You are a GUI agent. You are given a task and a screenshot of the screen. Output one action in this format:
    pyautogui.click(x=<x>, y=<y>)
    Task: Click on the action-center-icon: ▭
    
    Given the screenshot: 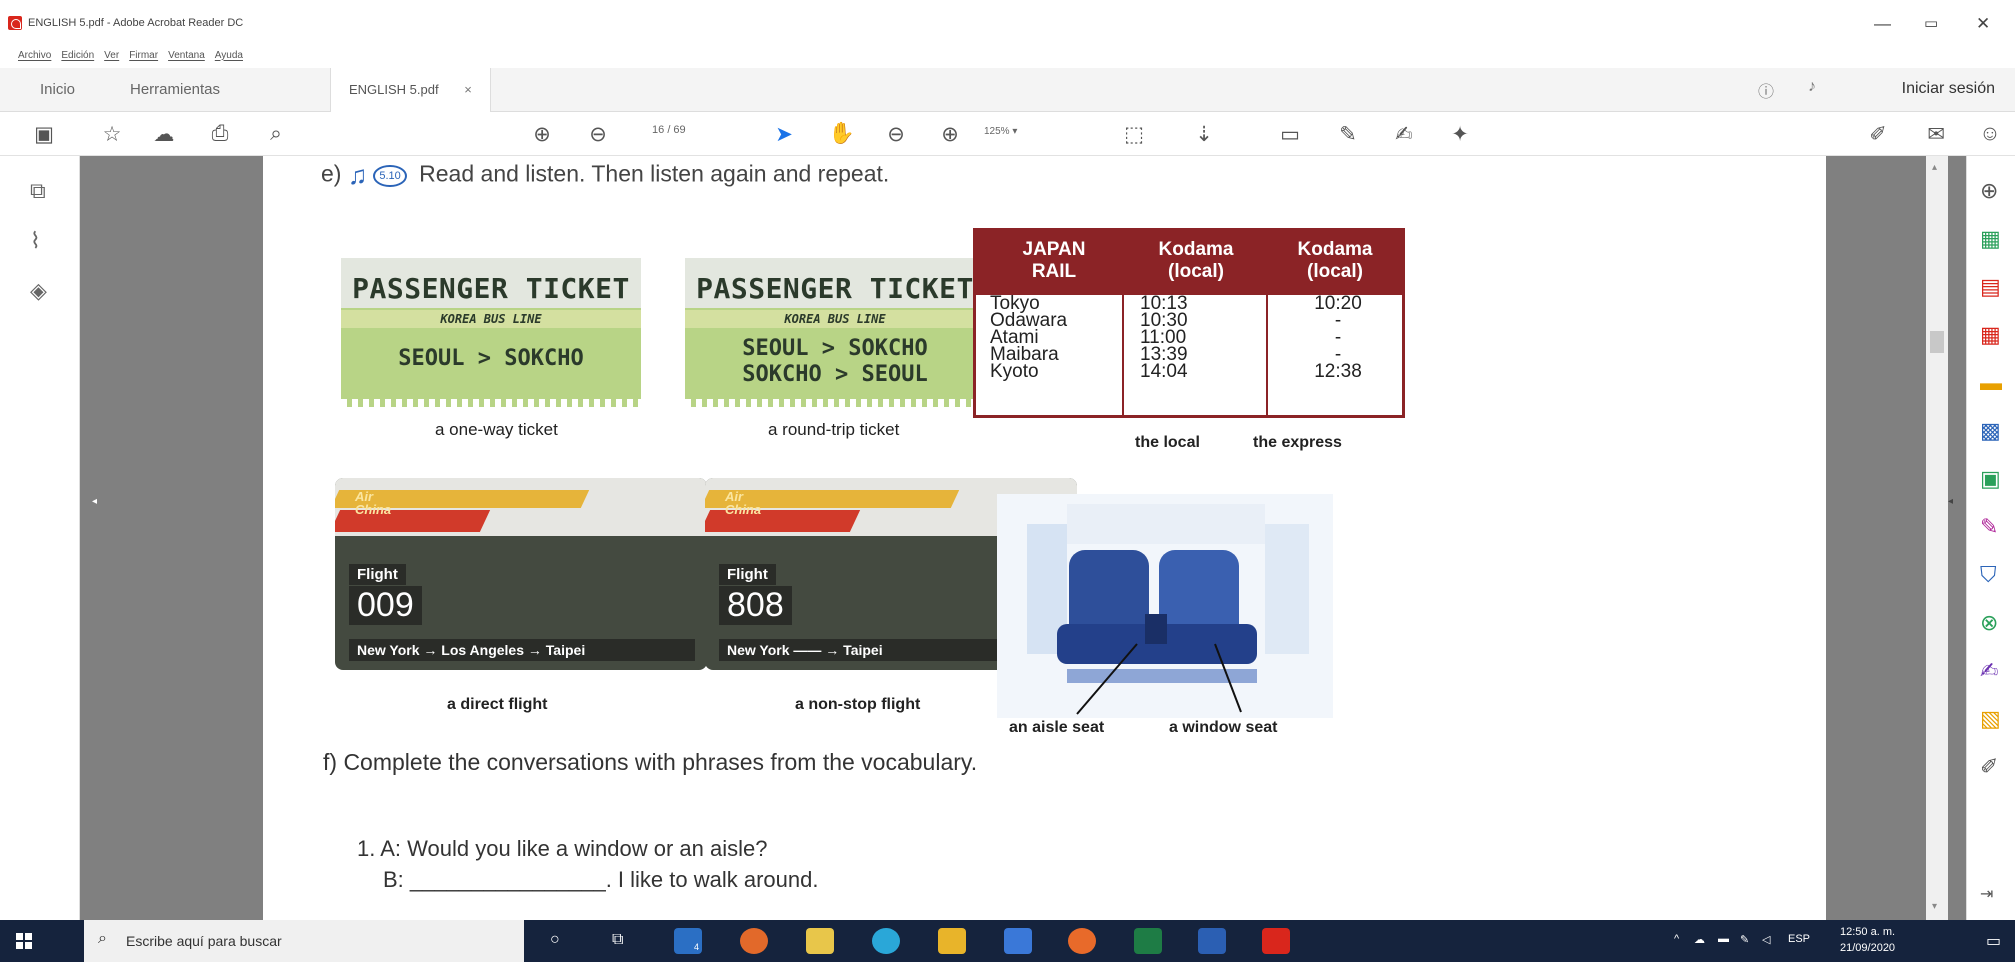 What is the action you would take?
    pyautogui.click(x=1993, y=941)
    